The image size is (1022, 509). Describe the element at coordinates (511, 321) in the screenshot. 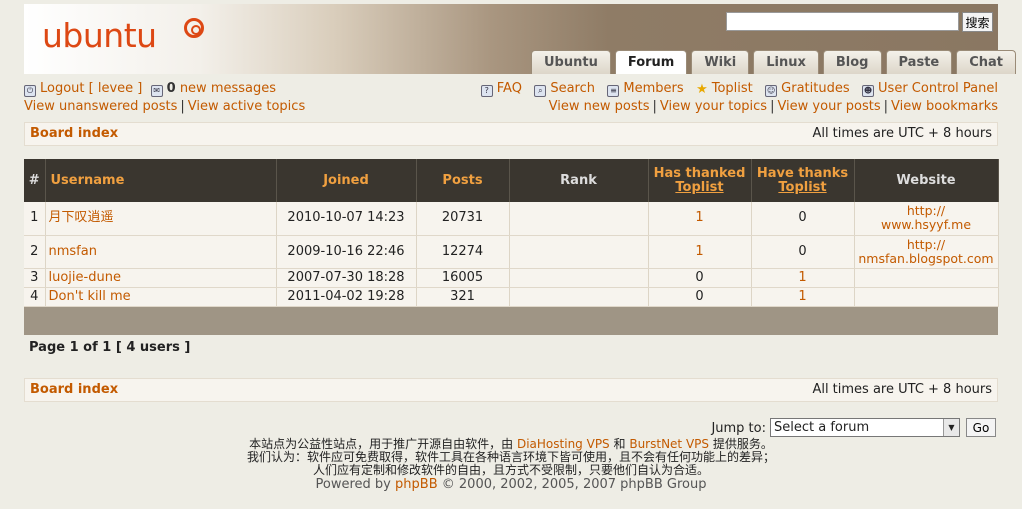

I see `table-footer-bar` at that location.